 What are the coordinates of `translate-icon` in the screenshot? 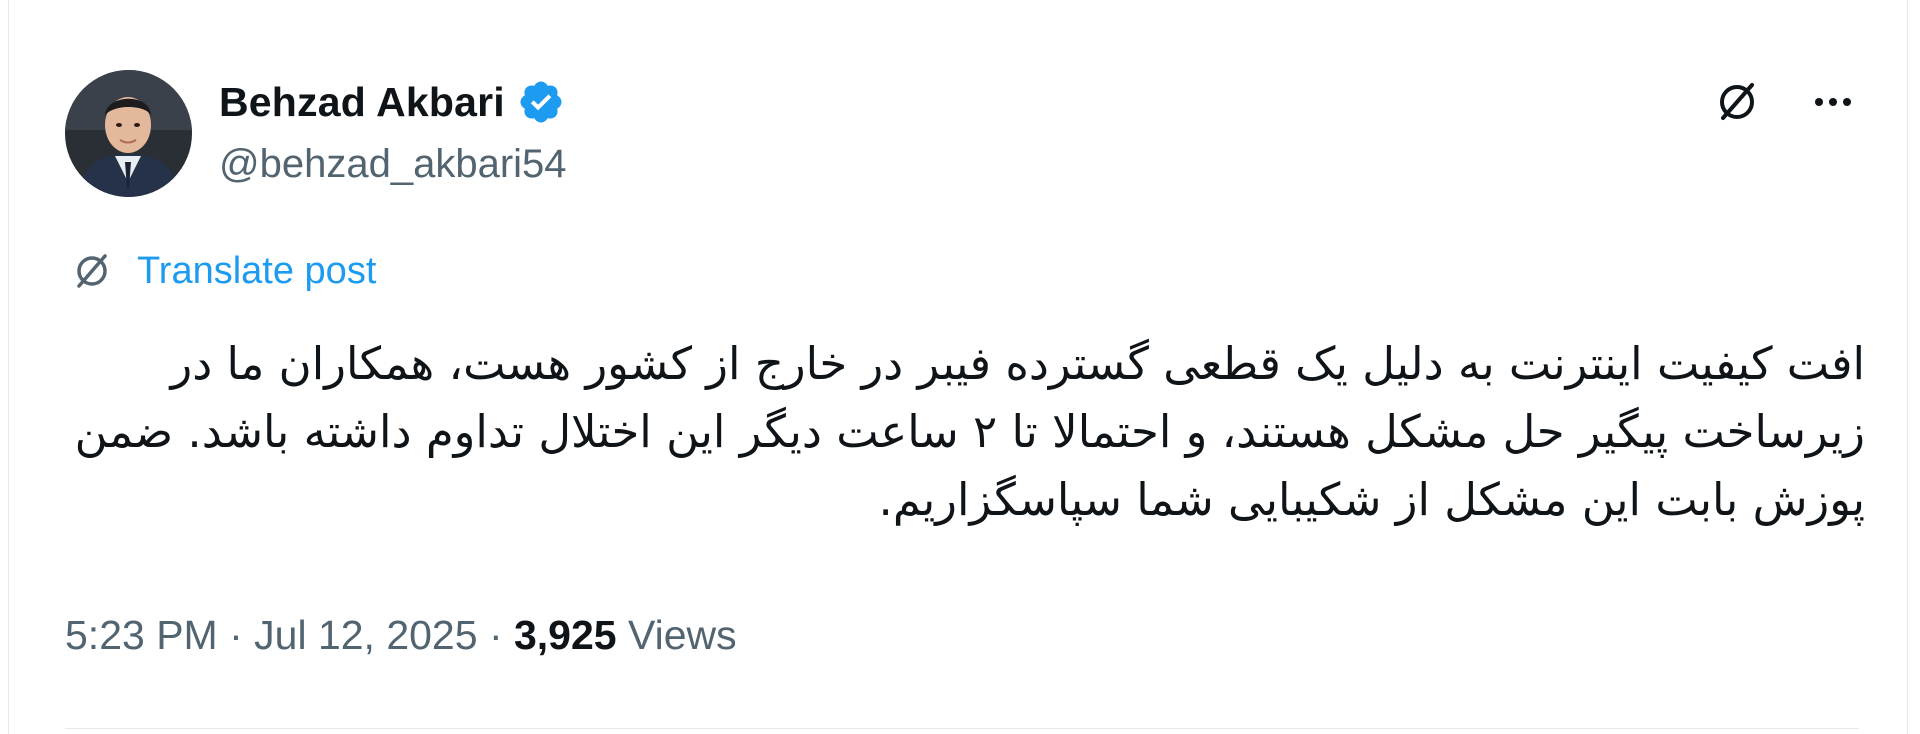 It's located at (92, 271).